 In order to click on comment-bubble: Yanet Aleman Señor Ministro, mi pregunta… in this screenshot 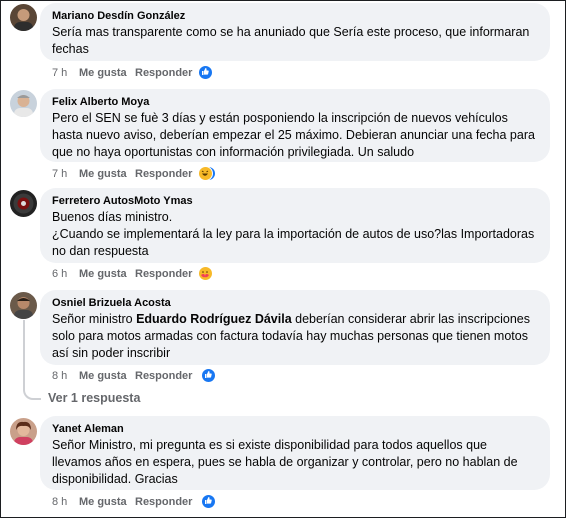, I will do `click(295, 453)`.